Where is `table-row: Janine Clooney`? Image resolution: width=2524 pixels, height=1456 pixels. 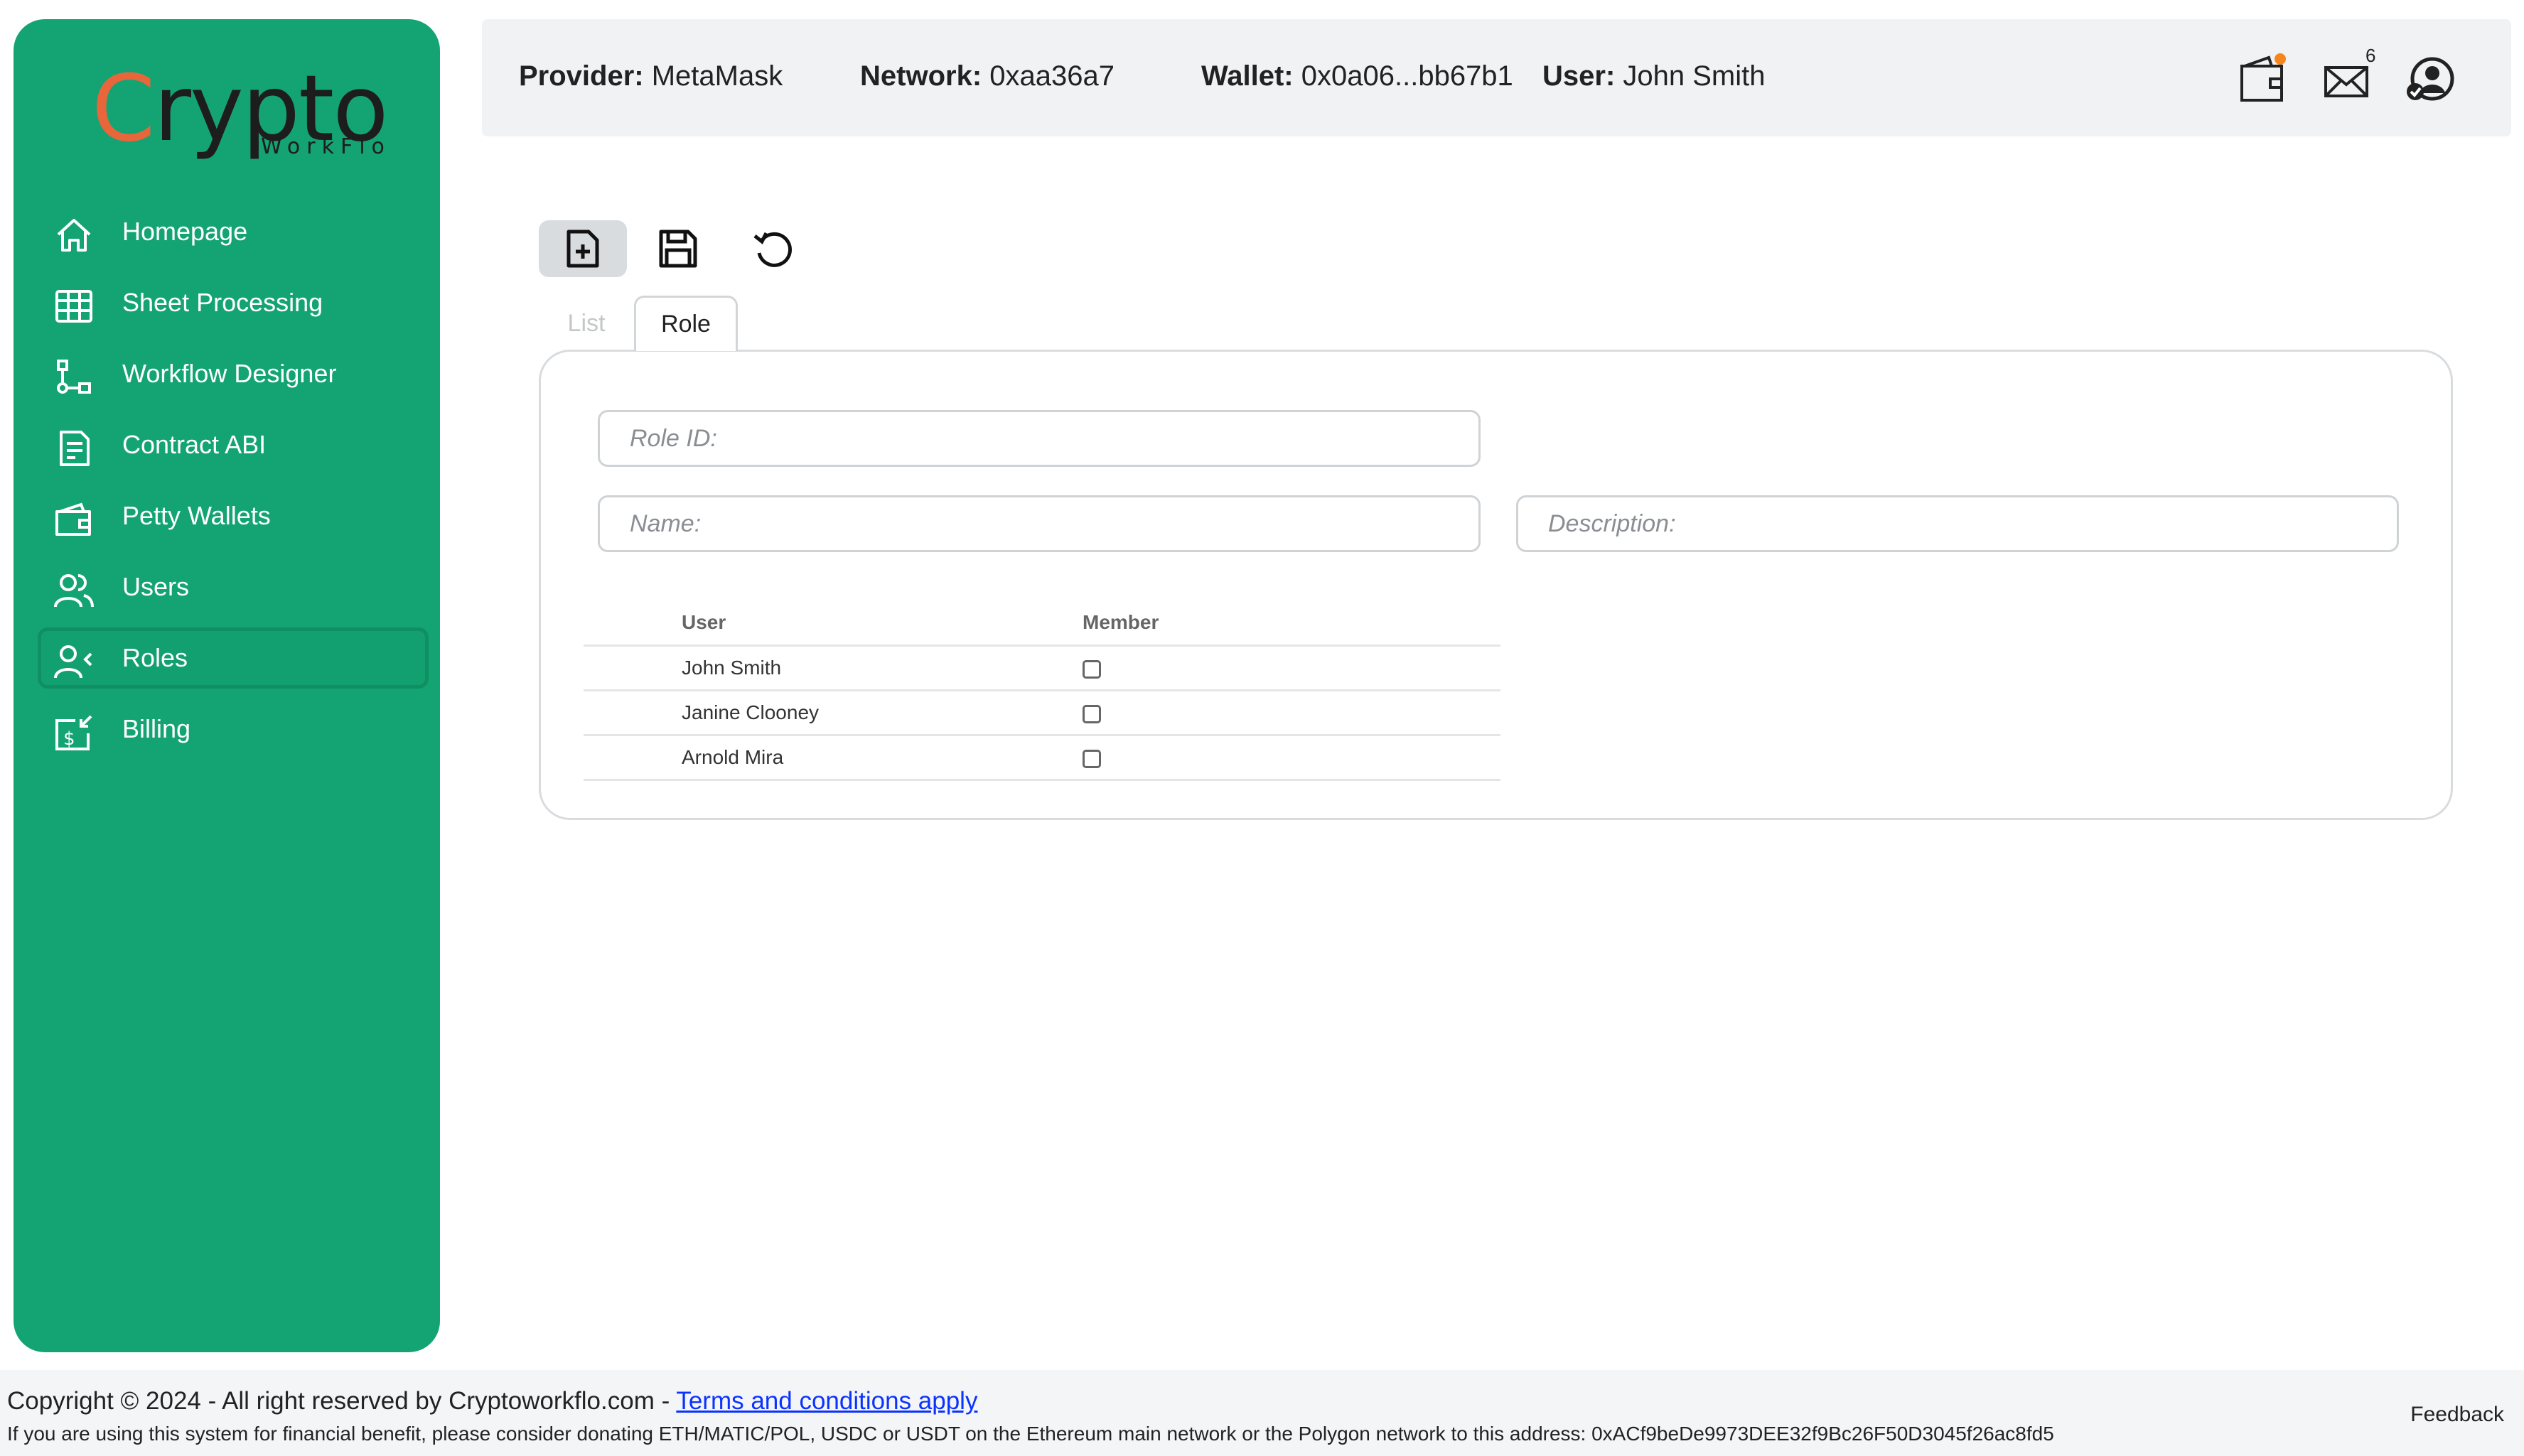 table-row: Janine Clooney is located at coordinates (1042, 713).